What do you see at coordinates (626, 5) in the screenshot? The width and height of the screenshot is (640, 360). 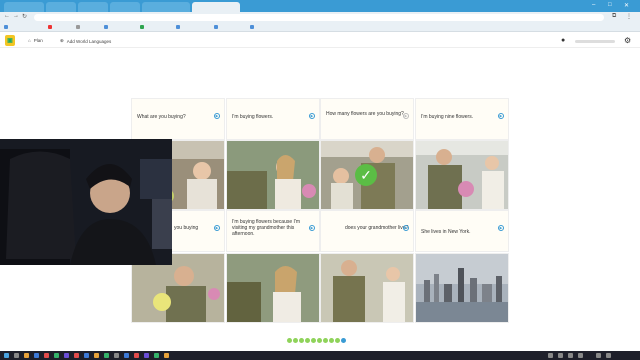 I see `close-icon: ✕` at bounding box center [626, 5].